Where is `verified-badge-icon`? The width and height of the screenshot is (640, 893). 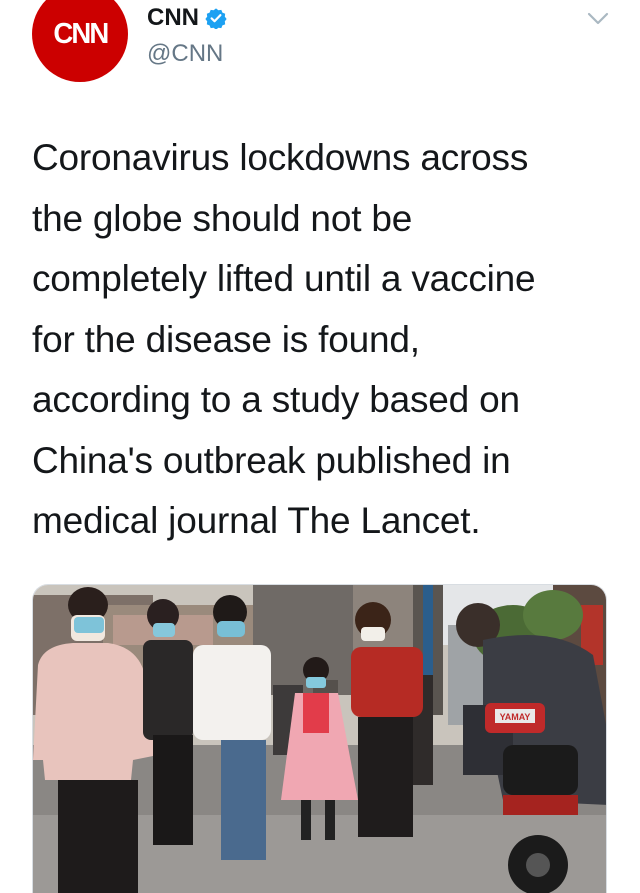 verified-badge-icon is located at coordinates (216, 18).